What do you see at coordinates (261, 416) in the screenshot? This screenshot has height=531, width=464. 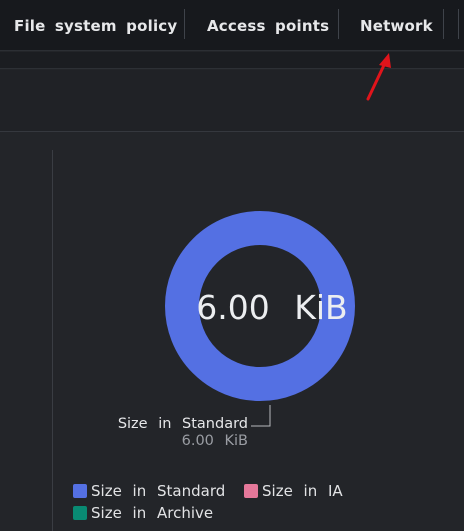 I see `slice-leader-line` at bounding box center [261, 416].